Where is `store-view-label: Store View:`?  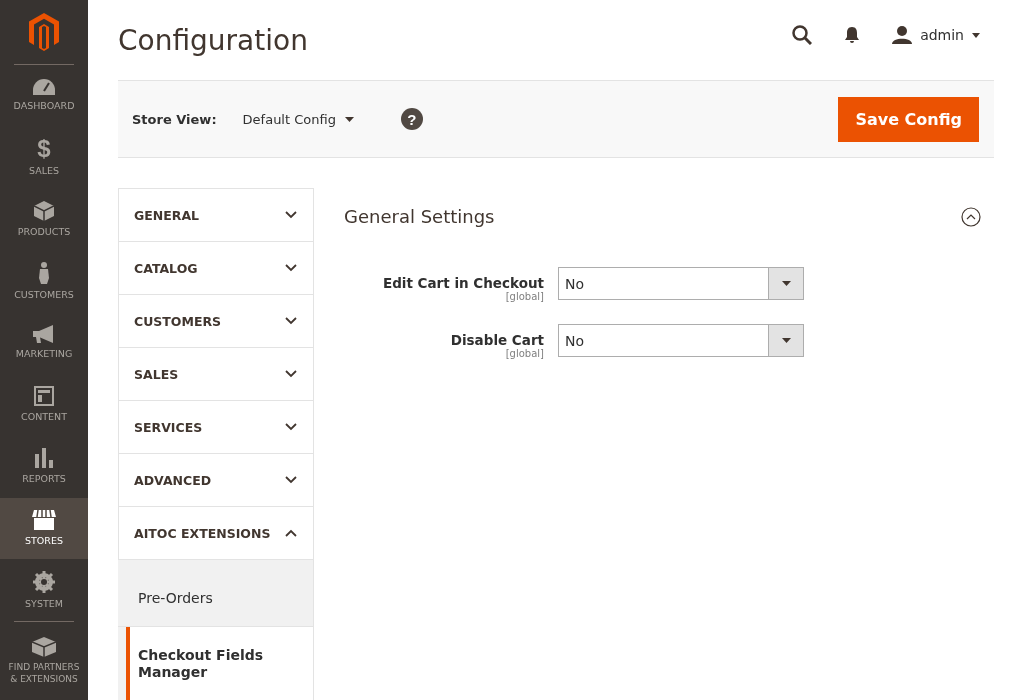
store-view-label: Store View: is located at coordinates (174, 119).